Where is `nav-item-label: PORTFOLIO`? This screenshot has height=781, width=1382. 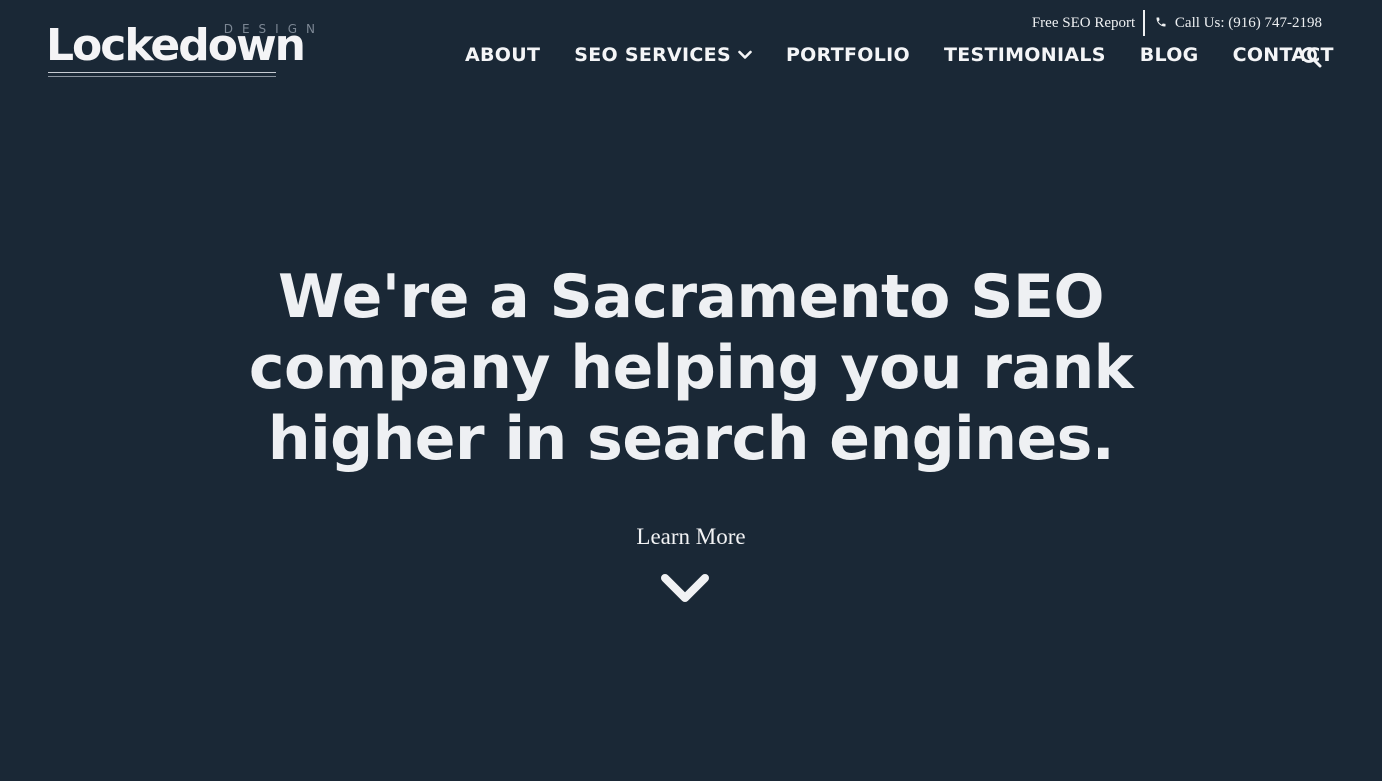 nav-item-label: PORTFOLIO is located at coordinates (847, 55).